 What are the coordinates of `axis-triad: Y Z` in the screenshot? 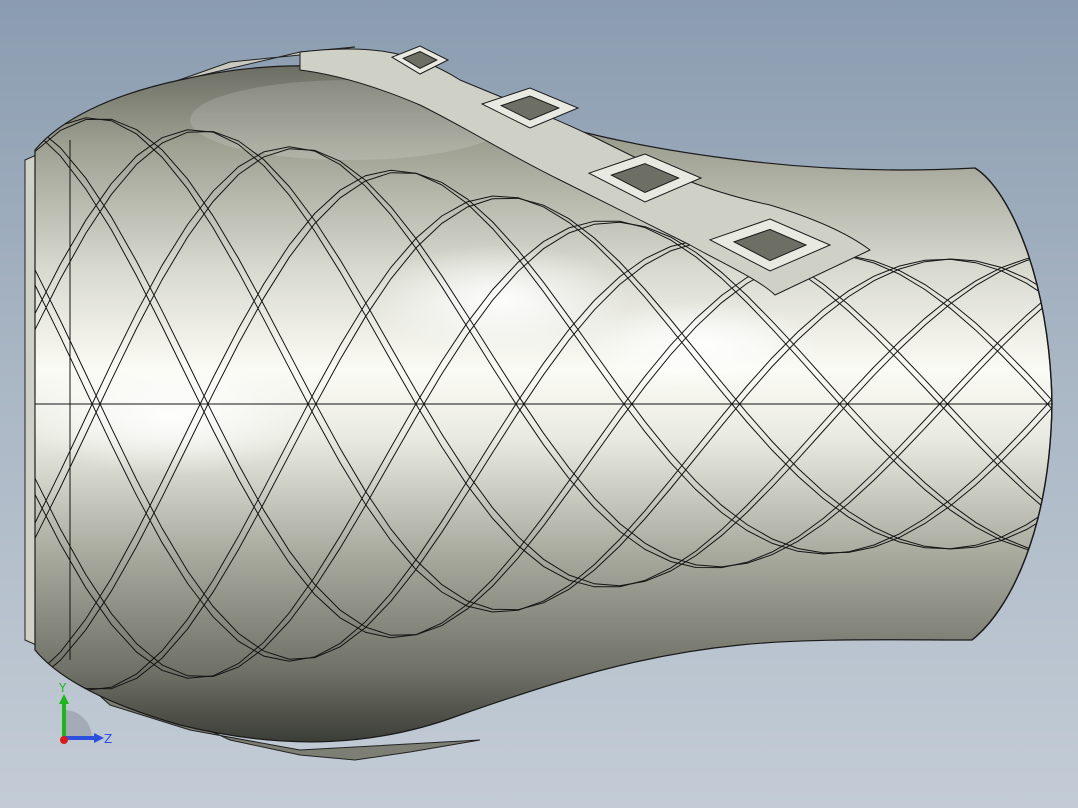 It's located at (85, 714).